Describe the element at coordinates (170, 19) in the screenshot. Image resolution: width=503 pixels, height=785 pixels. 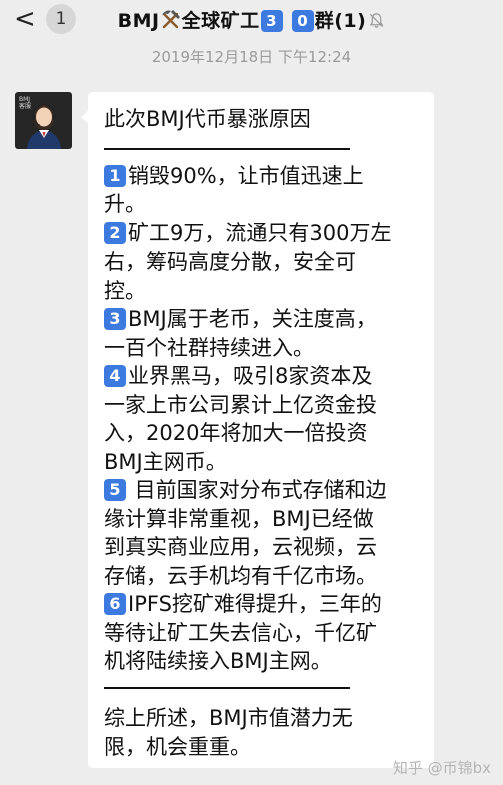
I see `hammer-pick-icon` at that location.